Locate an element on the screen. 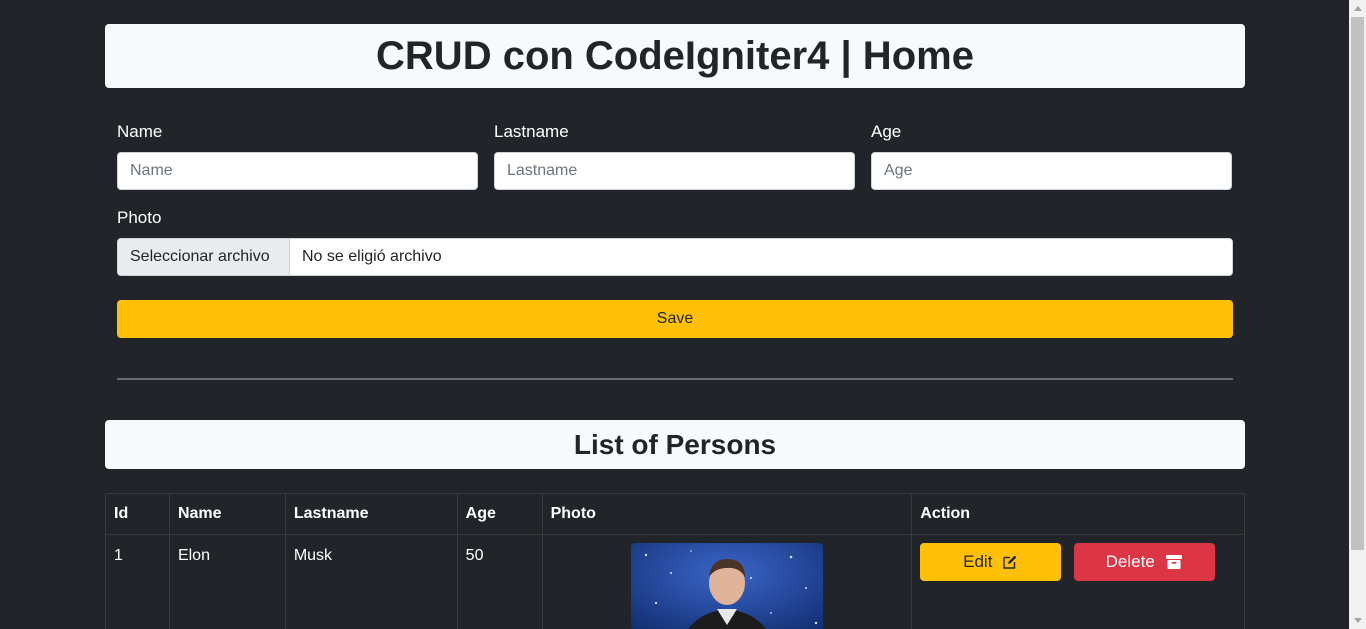 This screenshot has width=1366, height=629. photo-file-input: Seleccionar archivo No se eligió archivo is located at coordinates (675, 257).